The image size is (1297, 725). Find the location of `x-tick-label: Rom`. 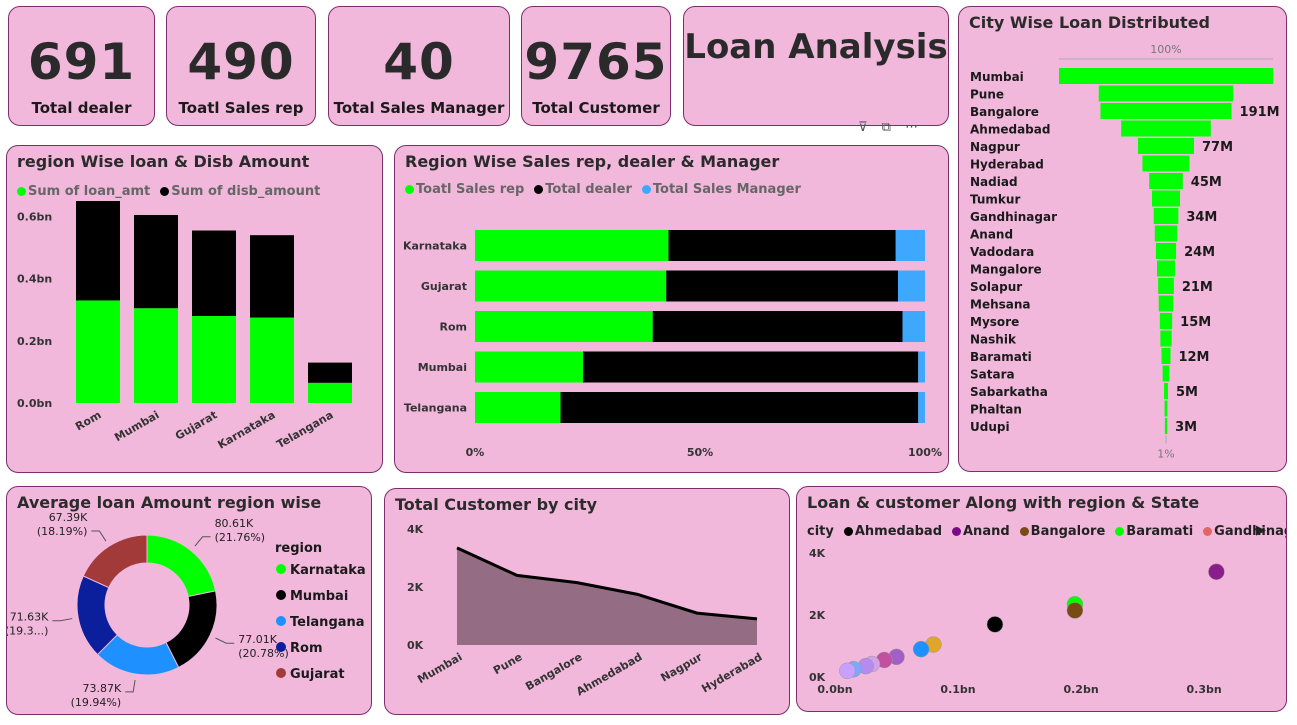

x-tick-label: Rom is located at coordinates (88, 420).